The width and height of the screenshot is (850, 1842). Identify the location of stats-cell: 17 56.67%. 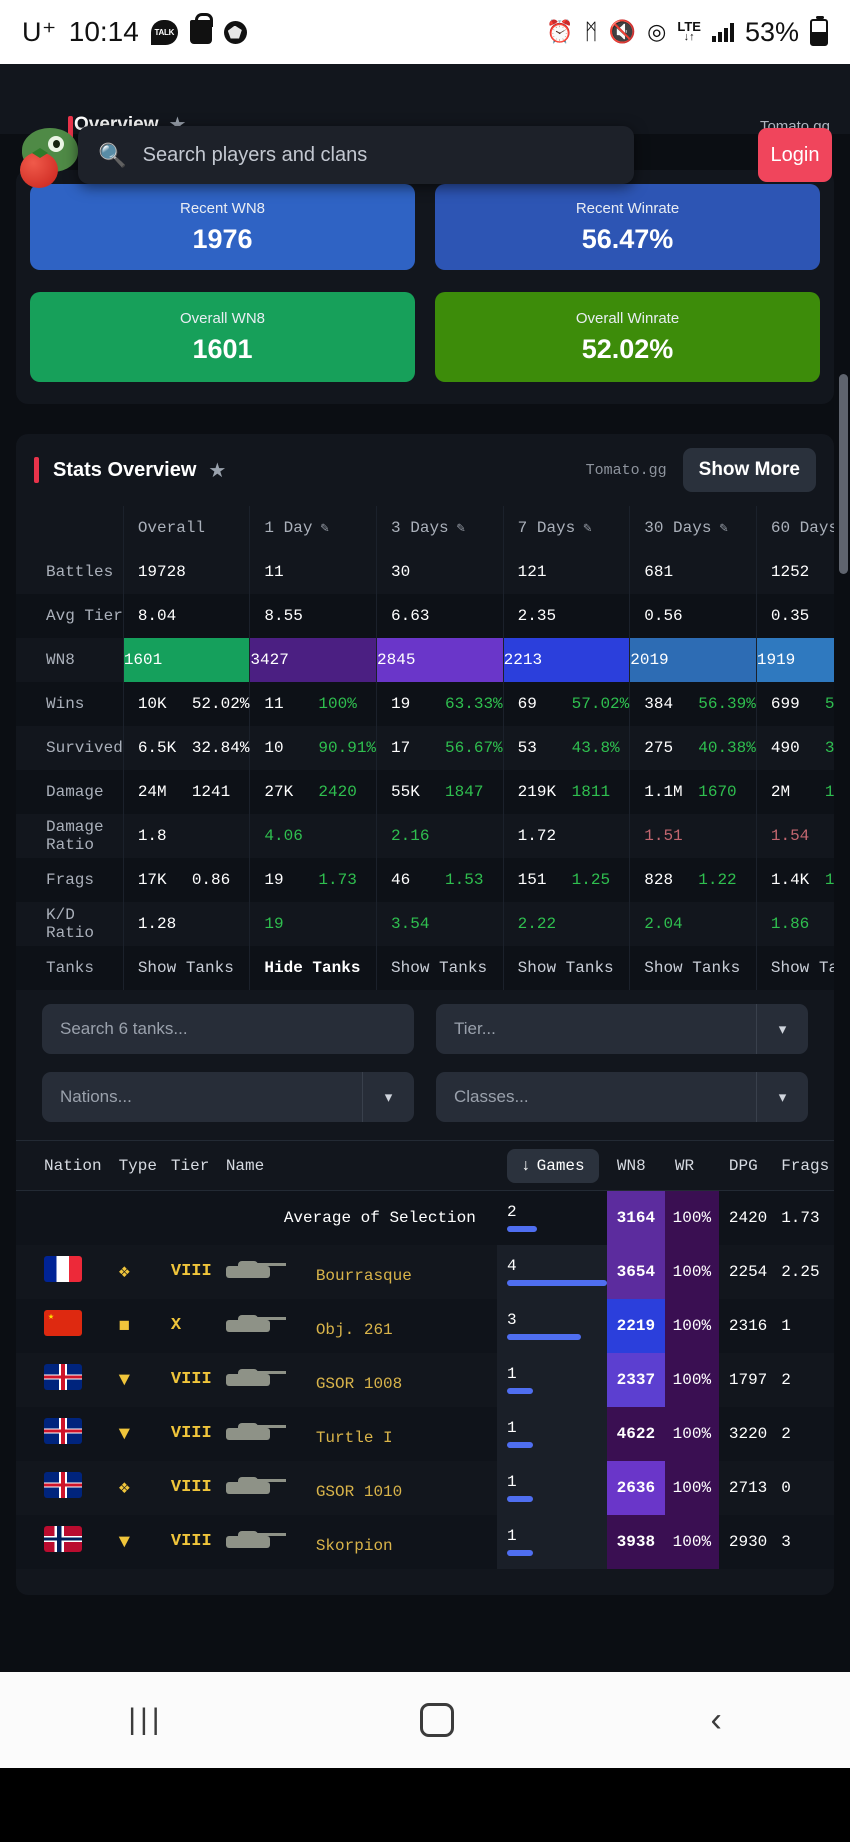
(440, 748).